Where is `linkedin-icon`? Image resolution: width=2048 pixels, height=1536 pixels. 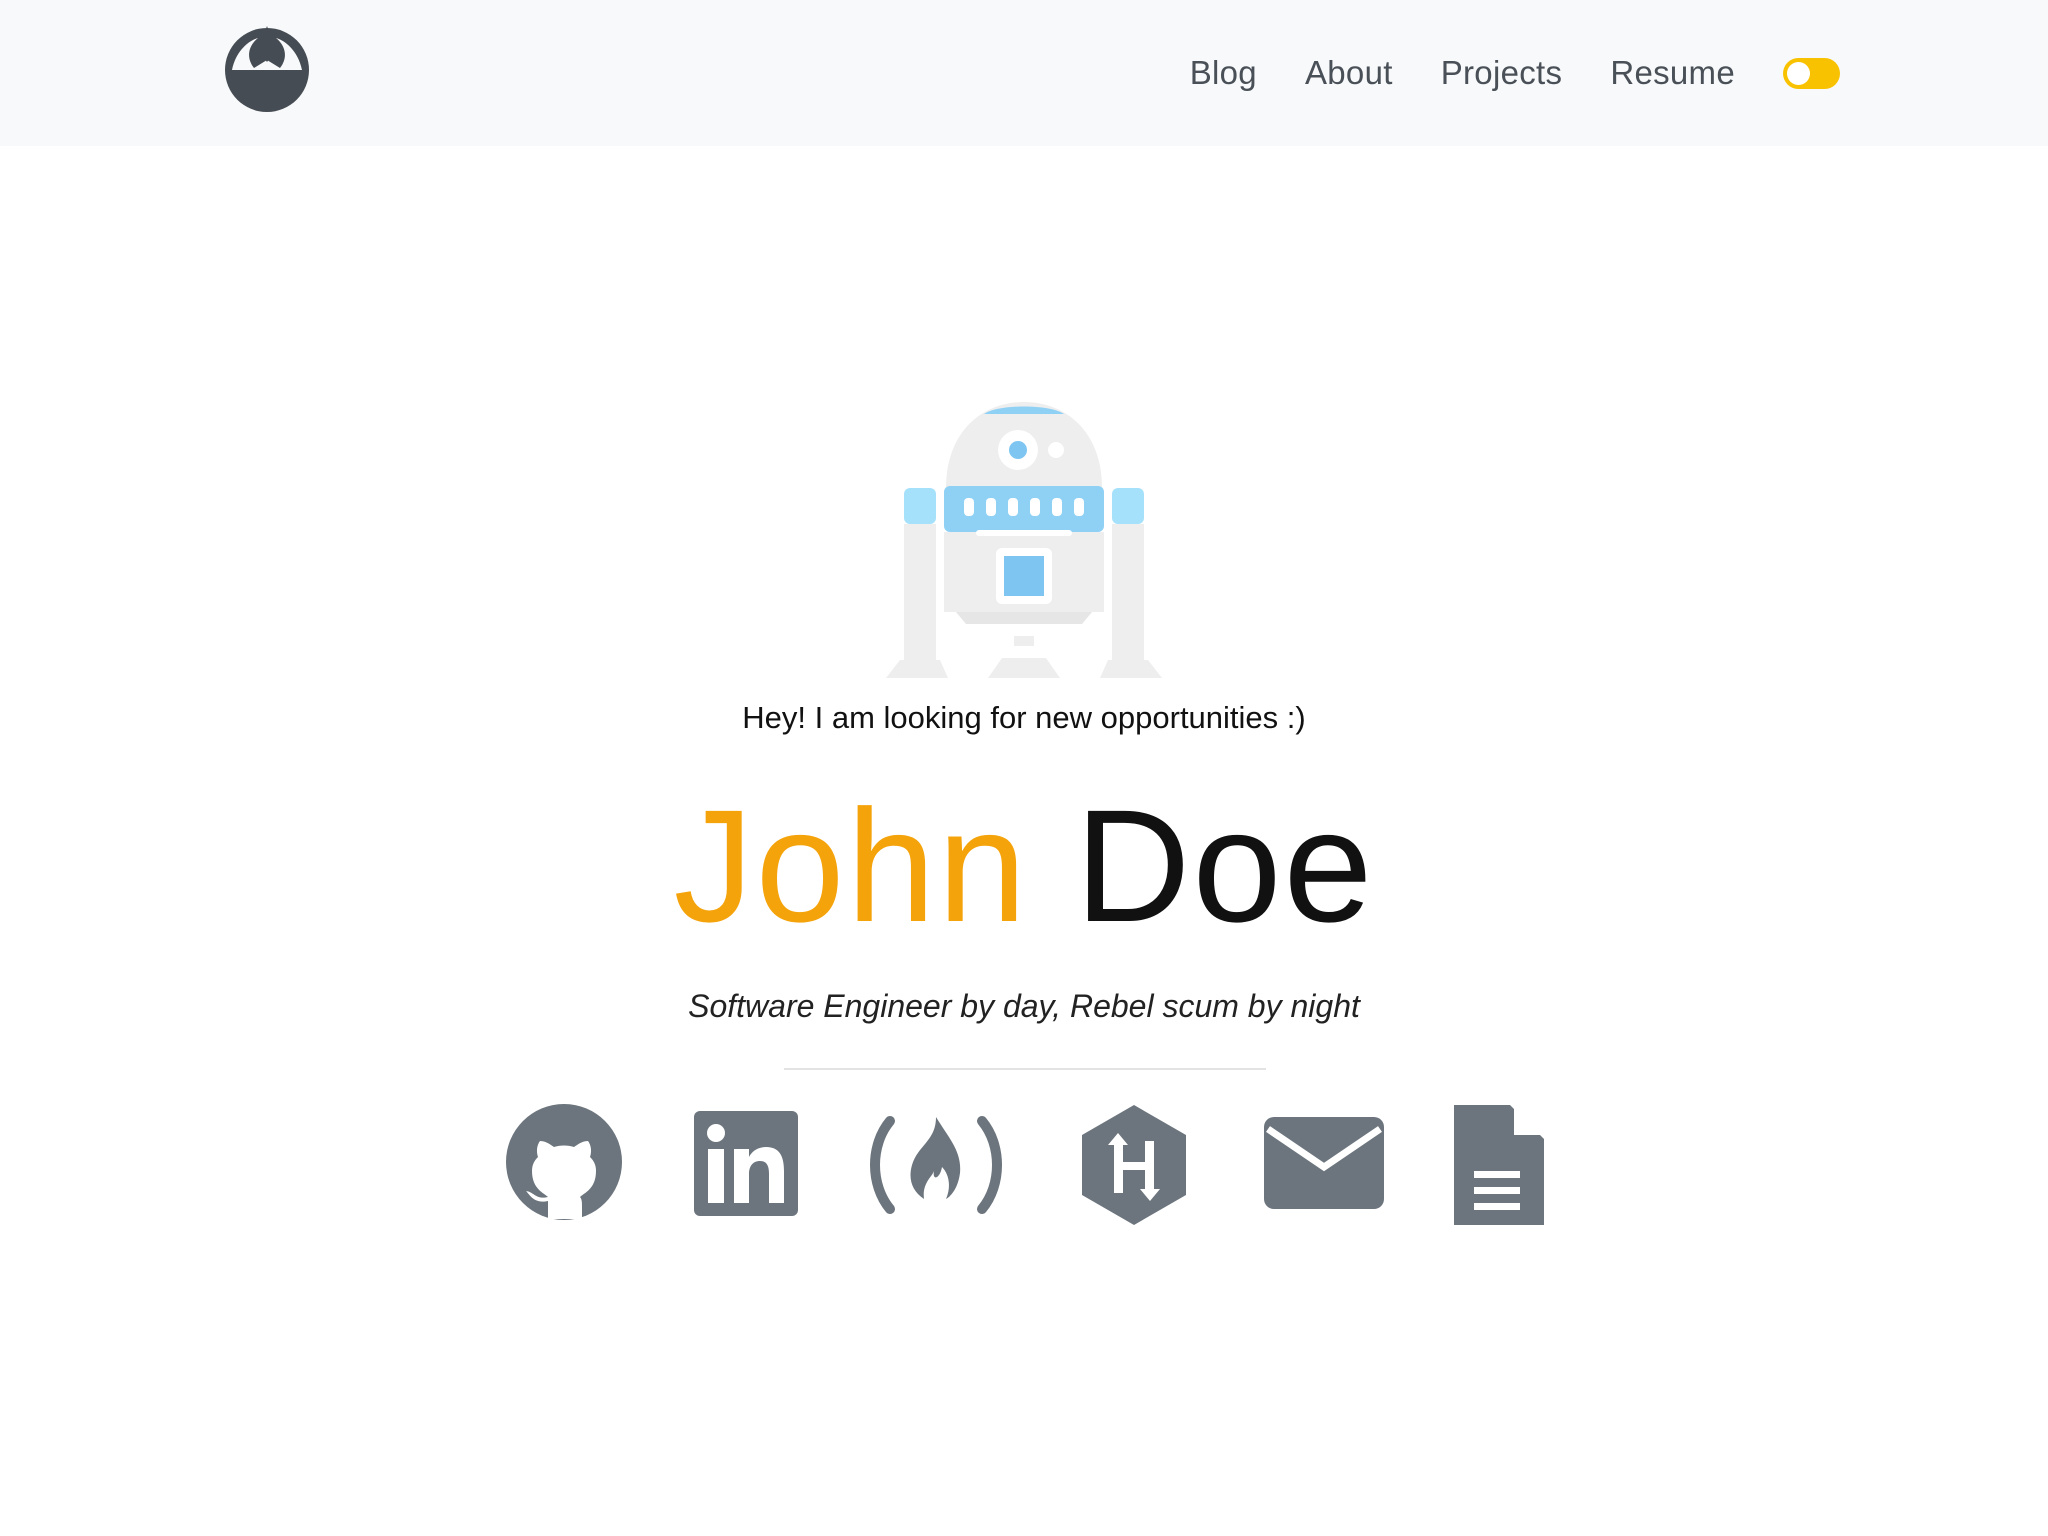 linkedin-icon is located at coordinates (746, 1166).